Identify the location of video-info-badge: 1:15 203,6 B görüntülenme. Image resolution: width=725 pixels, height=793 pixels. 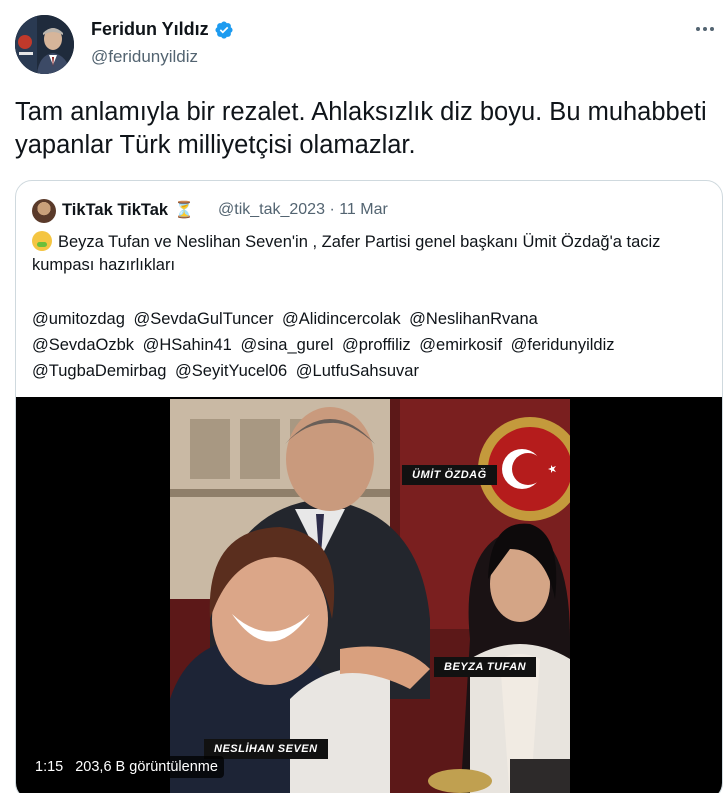
(126, 767).